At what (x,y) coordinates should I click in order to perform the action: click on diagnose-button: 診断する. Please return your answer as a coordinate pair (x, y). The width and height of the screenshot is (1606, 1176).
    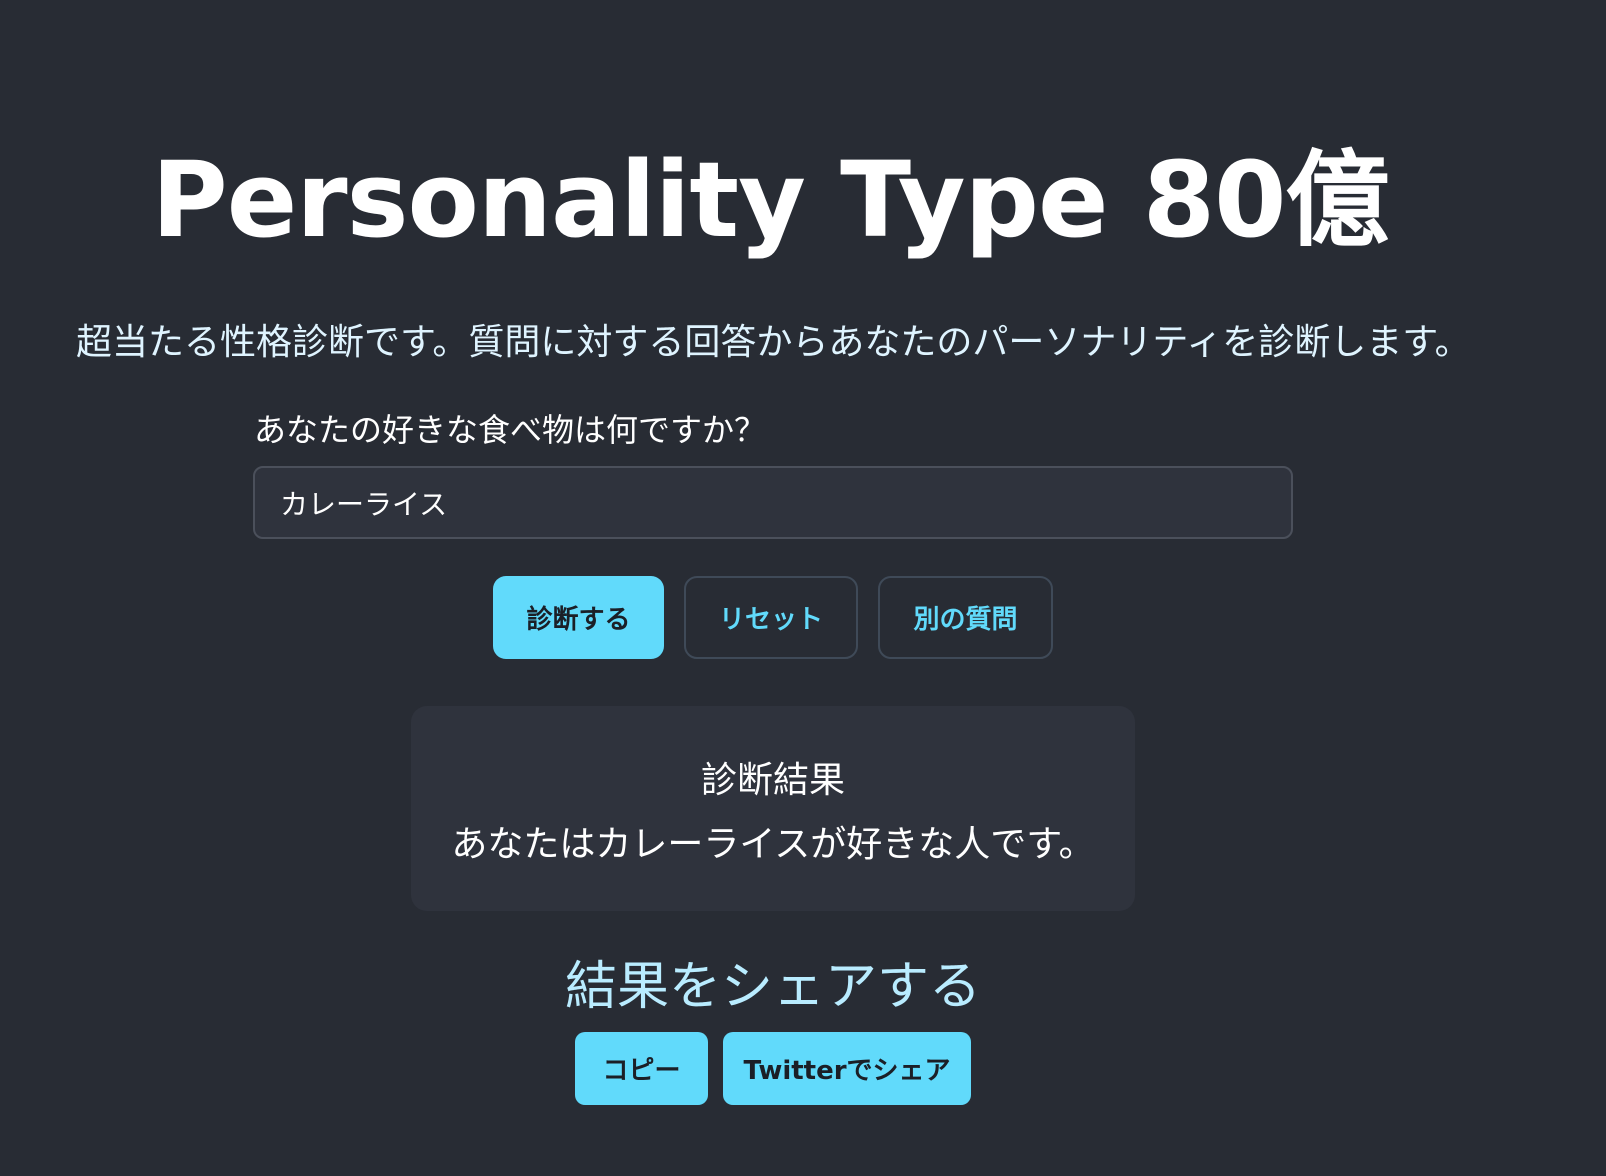
    Looking at the image, I should click on (578, 617).